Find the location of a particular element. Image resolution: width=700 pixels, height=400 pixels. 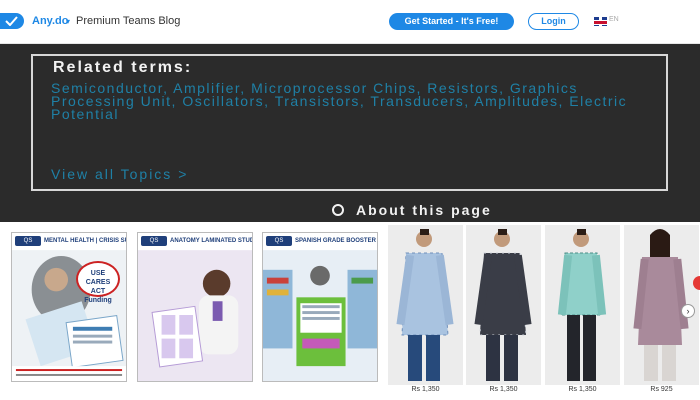

ad-book-spanish: QS SPANISH GRADE BOOSTER PACK is located at coordinates (320, 307).